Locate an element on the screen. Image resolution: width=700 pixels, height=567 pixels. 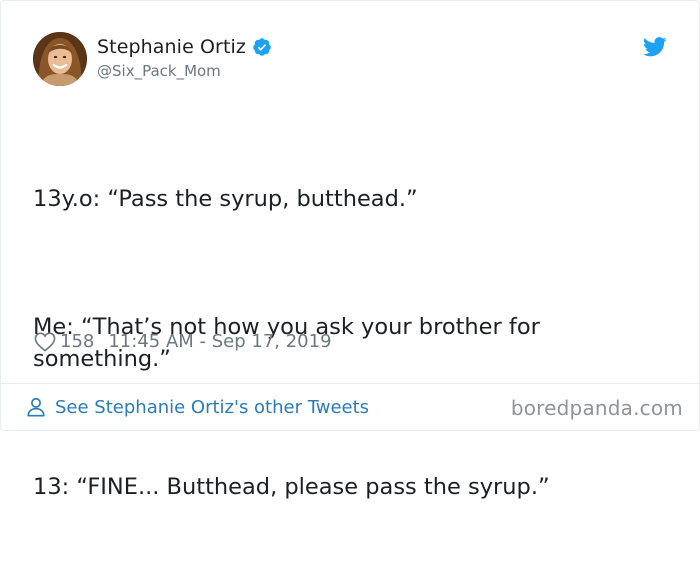
see-other-tweets-label: See Stephanie Ortiz's other Tweets is located at coordinates (212, 407).